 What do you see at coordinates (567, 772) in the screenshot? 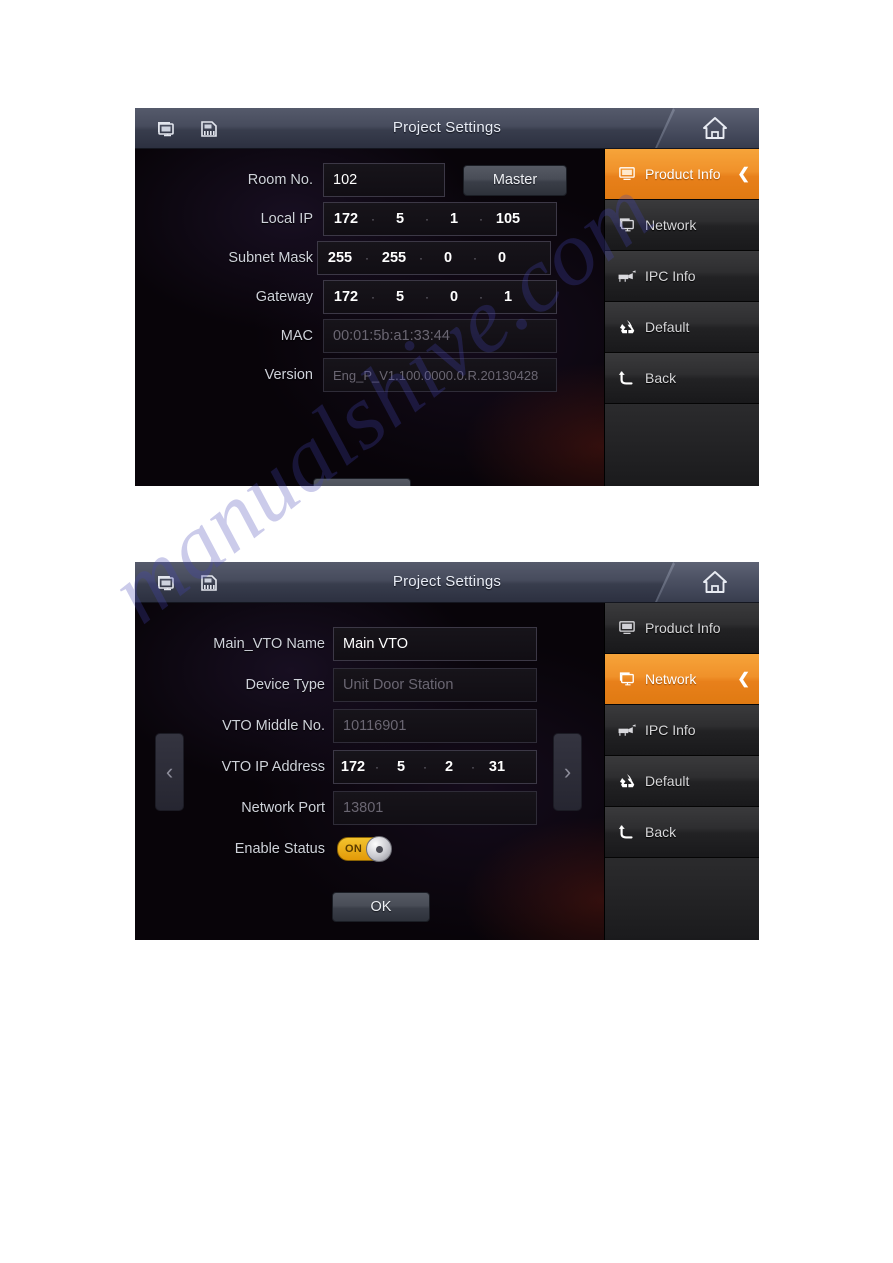
I see `next-page-button: ›` at bounding box center [567, 772].